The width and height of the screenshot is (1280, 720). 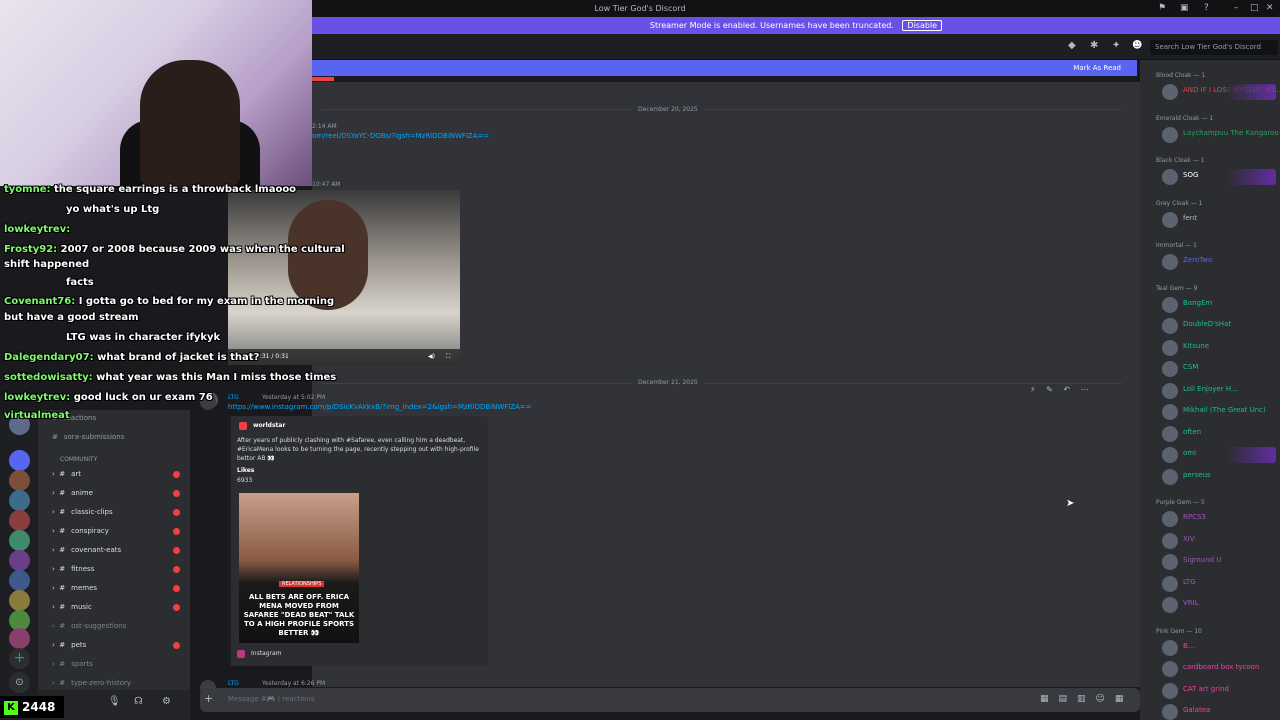 I want to click on channel-music: › # music, so click(x=72, y=607).